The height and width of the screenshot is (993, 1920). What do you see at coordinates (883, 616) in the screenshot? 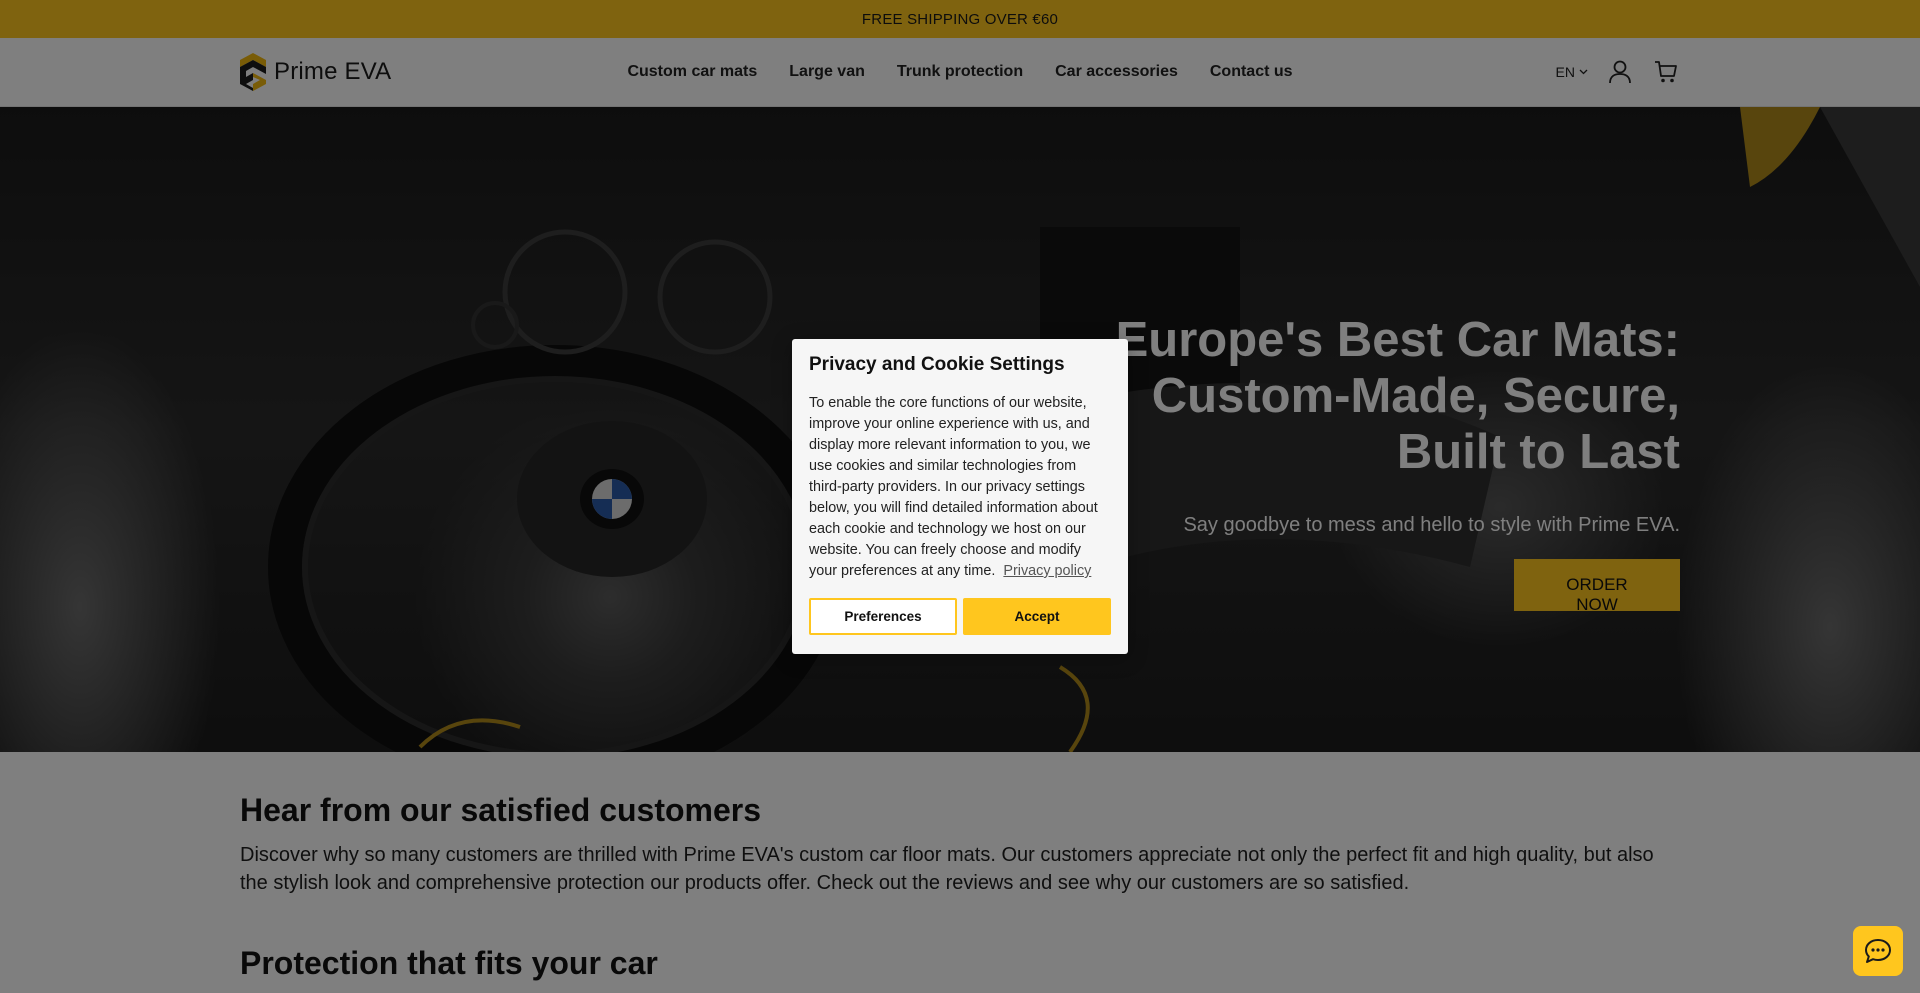
I see `preferences-button: Preferences` at bounding box center [883, 616].